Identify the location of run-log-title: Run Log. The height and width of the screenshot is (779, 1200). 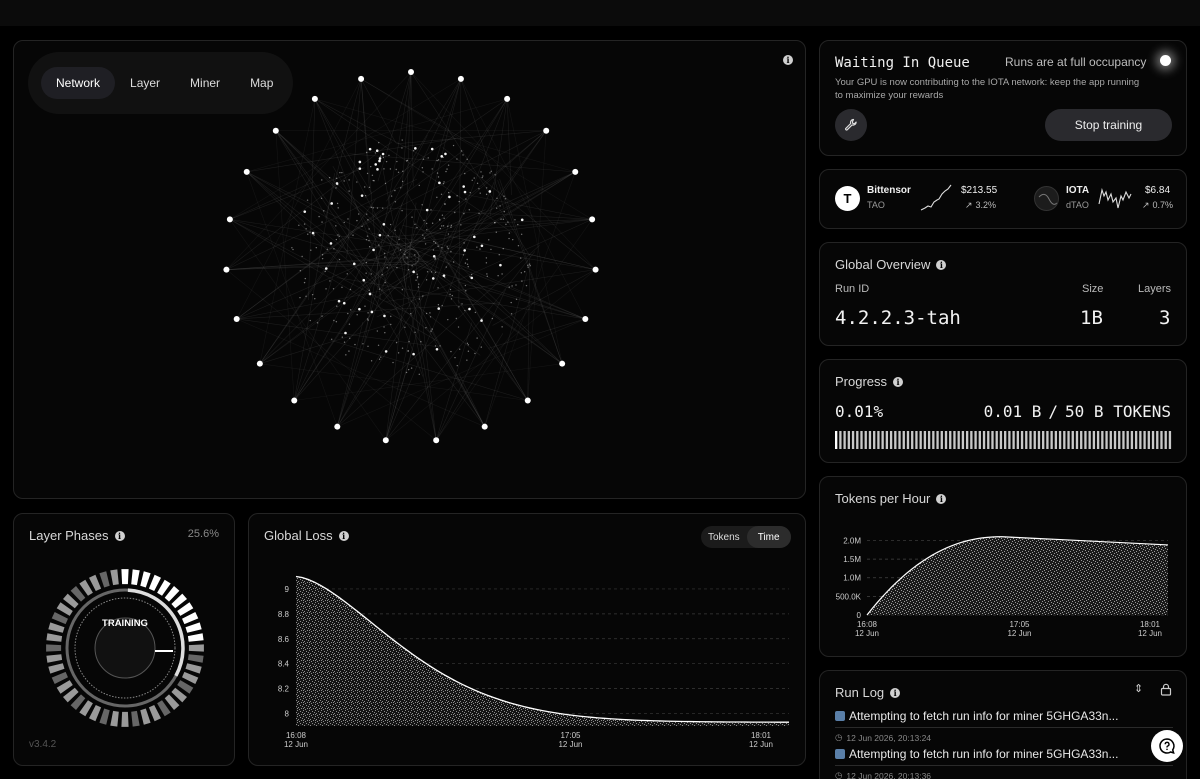
(860, 692).